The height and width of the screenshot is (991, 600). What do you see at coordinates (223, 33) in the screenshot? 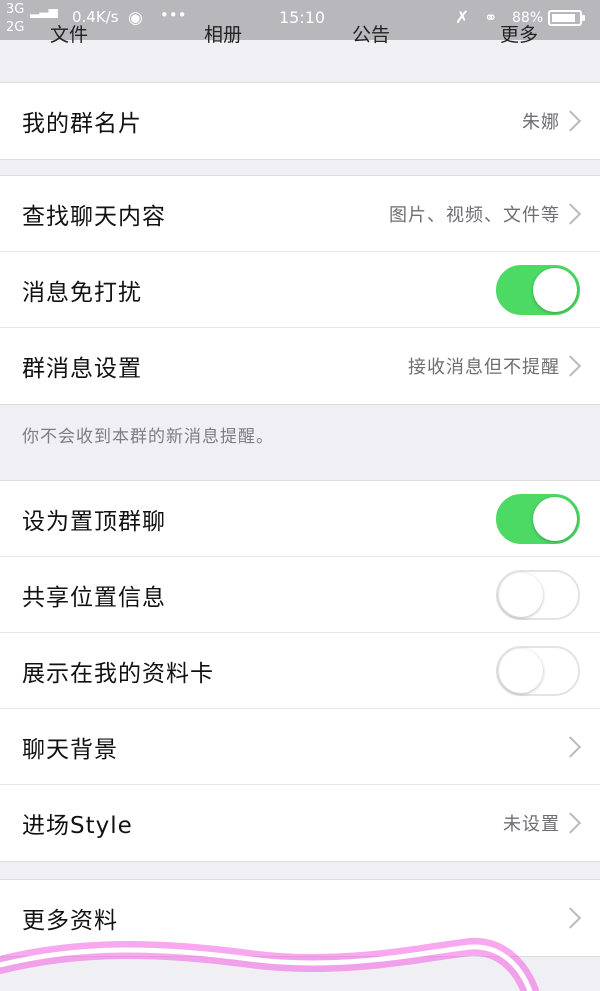
I see `tab-album: 相册` at bounding box center [223, 33].